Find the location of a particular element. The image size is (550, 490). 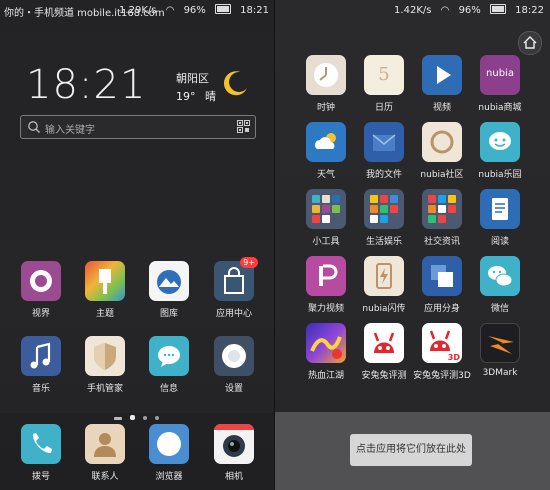

app-video: 视频 is located at coordinates (442, 84).